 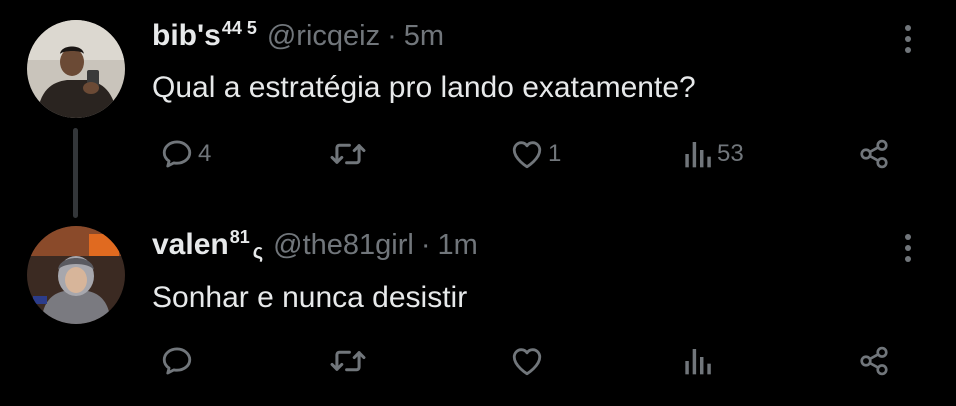 I want to click on display-name: bib's44 5, so click(x=204, y=35).